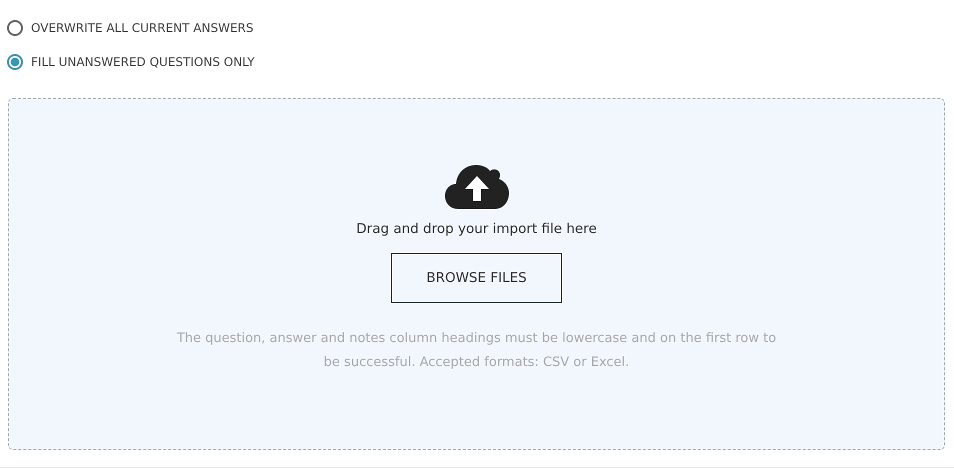 This screenshot has width=954, height=468. Describe the element at coordinates (476, 351) in the screenshot. I see `format-hint: The question, answer and notes column headings must be lowercase and on the first row to be successful. Accepted formats: CSV or Excel.` at that location.